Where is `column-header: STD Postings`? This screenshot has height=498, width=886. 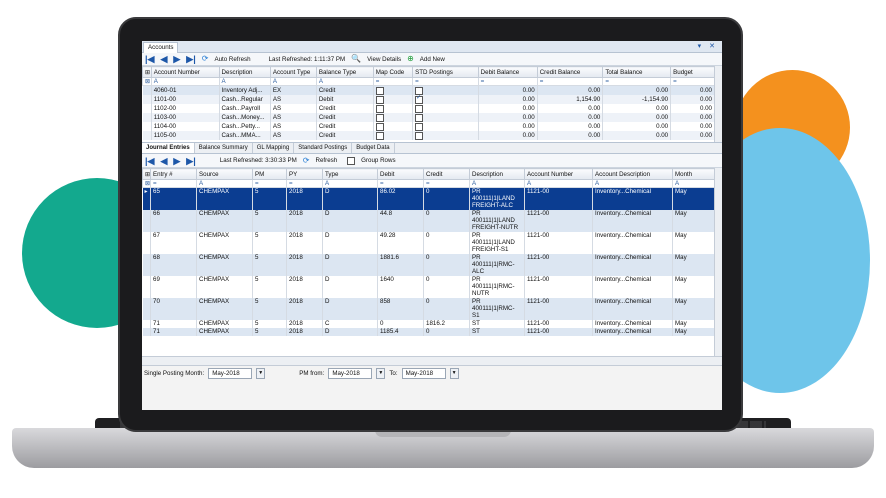
column-header: STD Postings is located at coordinates (445, 72).